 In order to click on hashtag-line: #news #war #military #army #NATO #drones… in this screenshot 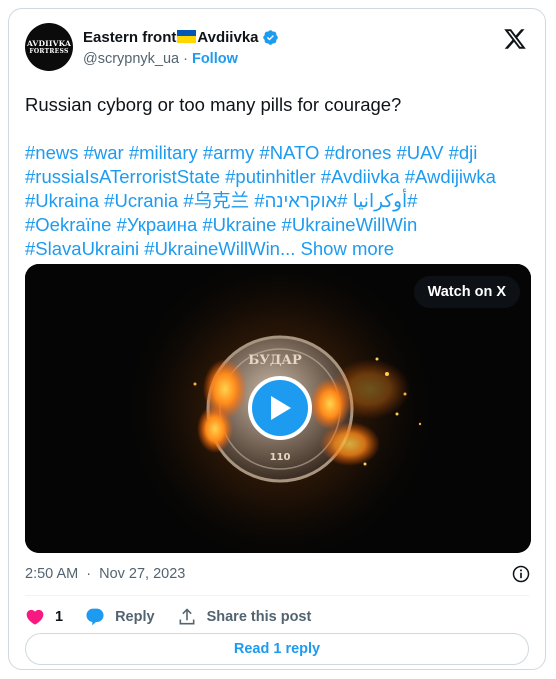, I will do `click(282, 153)`.